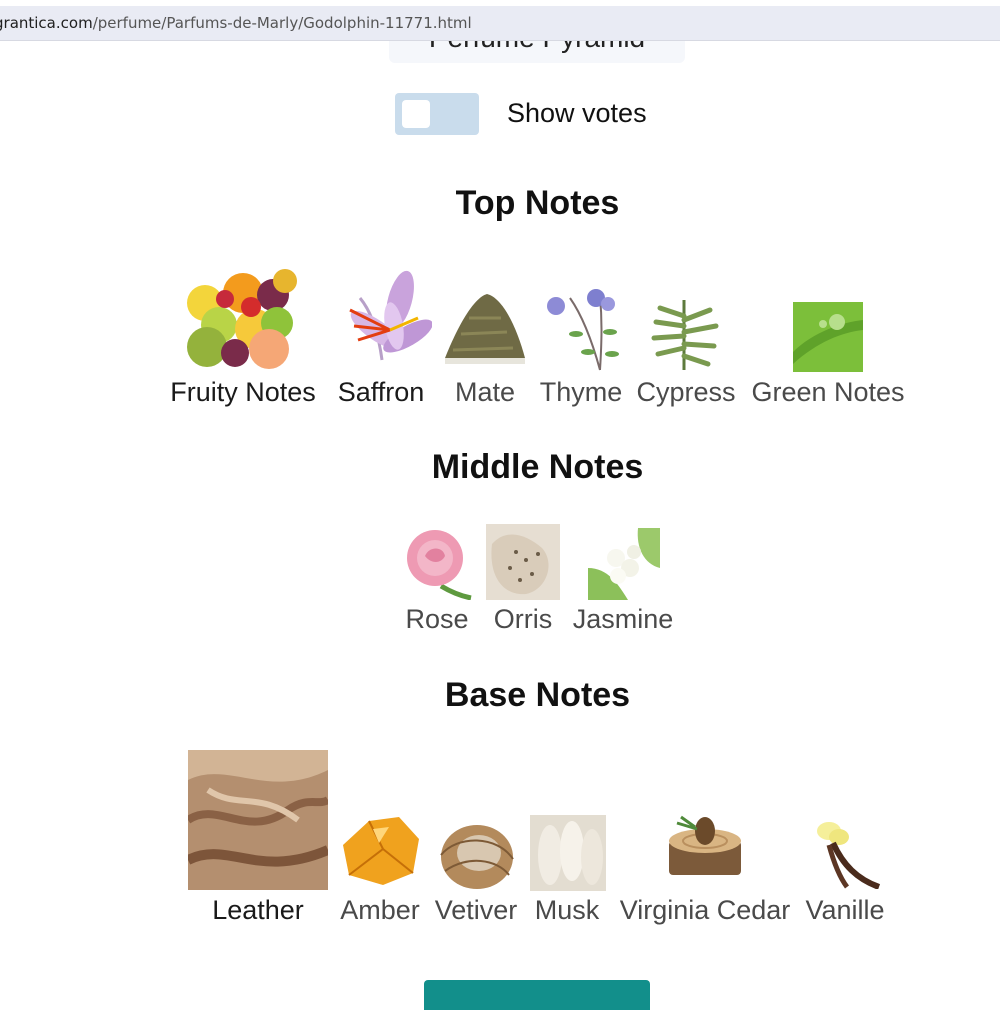 This screenshot has height=1010, width=1000. What do you see at coordinates (705, 852) in the screenshot?
I see `cedar-image` at bounding box center [705, 852].